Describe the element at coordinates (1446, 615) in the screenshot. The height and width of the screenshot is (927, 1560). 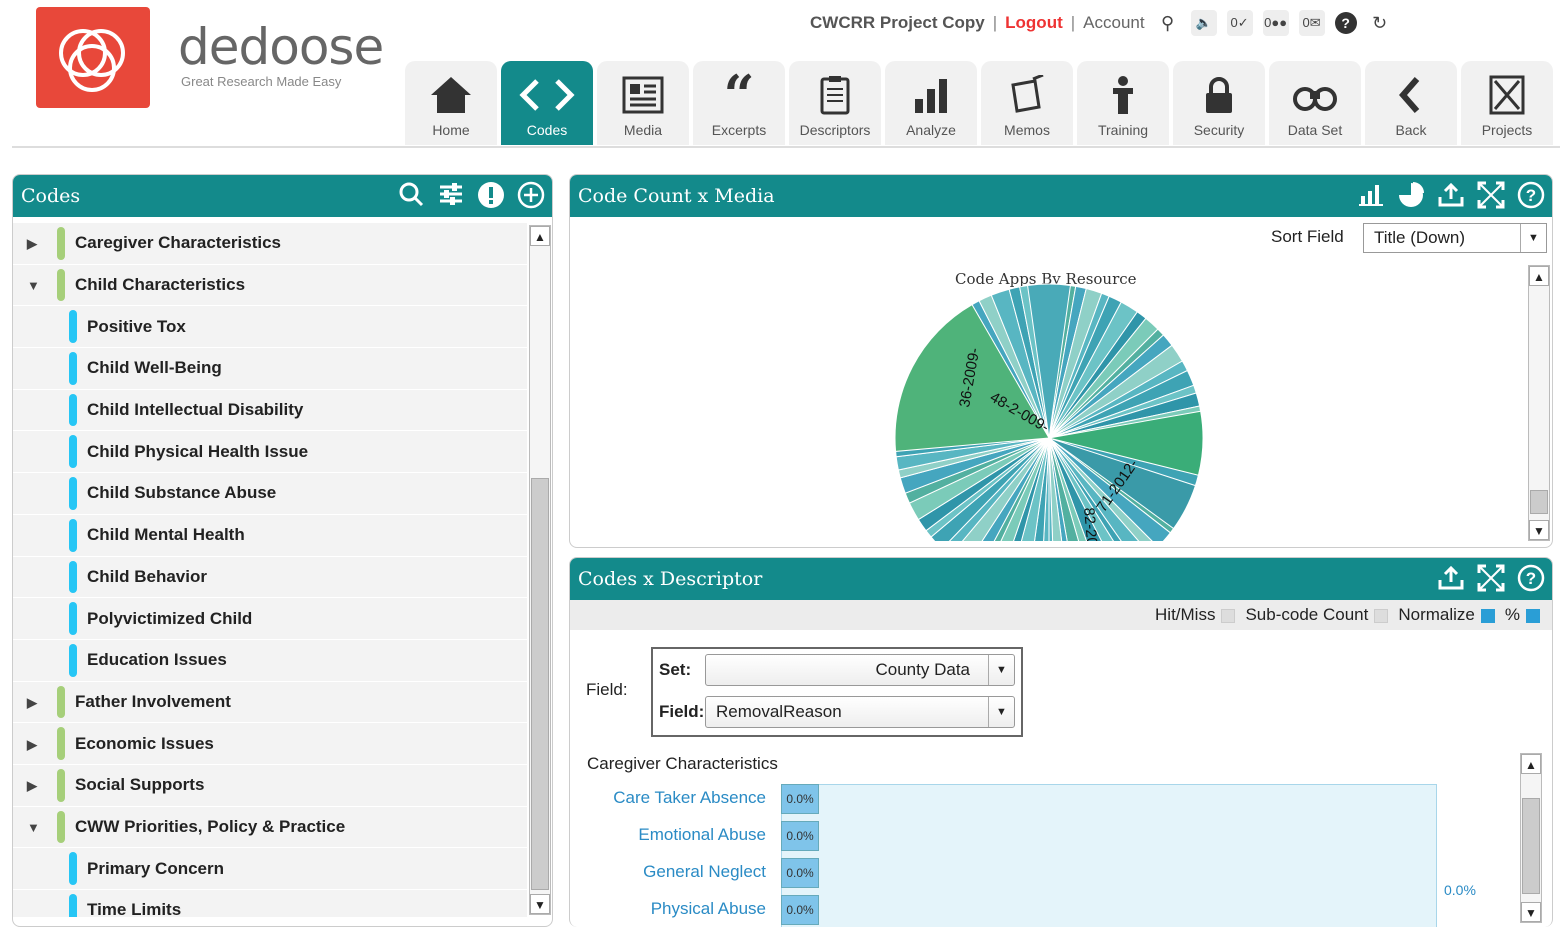
I see `option-normalize: Normalize` at that location.